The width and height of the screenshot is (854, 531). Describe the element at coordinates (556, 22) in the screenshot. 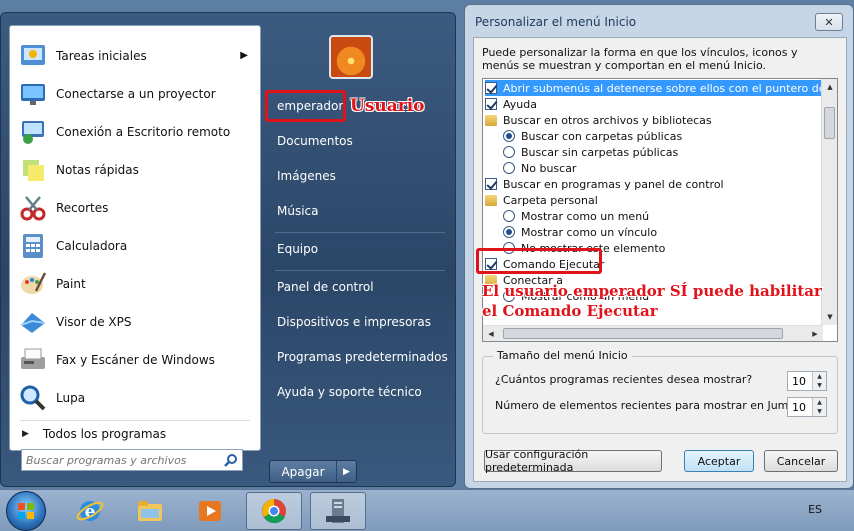

I see `dialog-title: Personalizar el menú Inicio` at that location.